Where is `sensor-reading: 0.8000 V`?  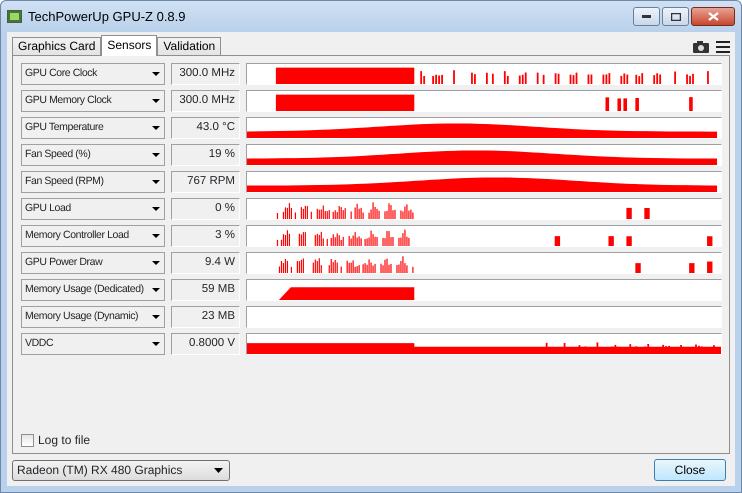 sensor-reading: 0.8000 V is located at coordinates (205, 344).